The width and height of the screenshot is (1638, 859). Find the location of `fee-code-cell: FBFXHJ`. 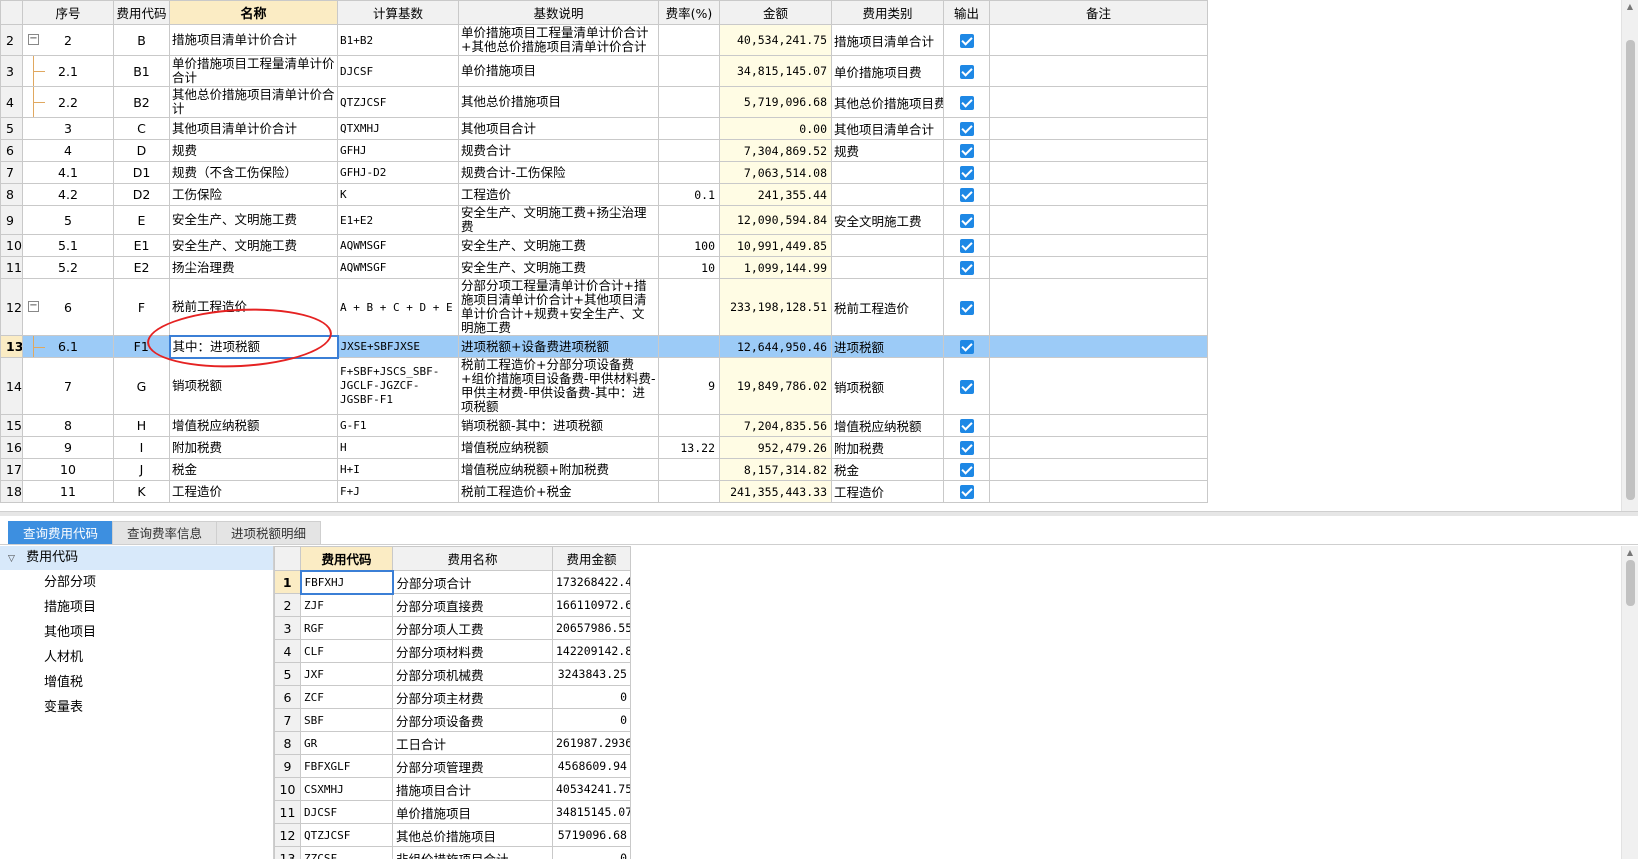

fee-code-cell: FBFXHJ is located at coordinates (346, 582).